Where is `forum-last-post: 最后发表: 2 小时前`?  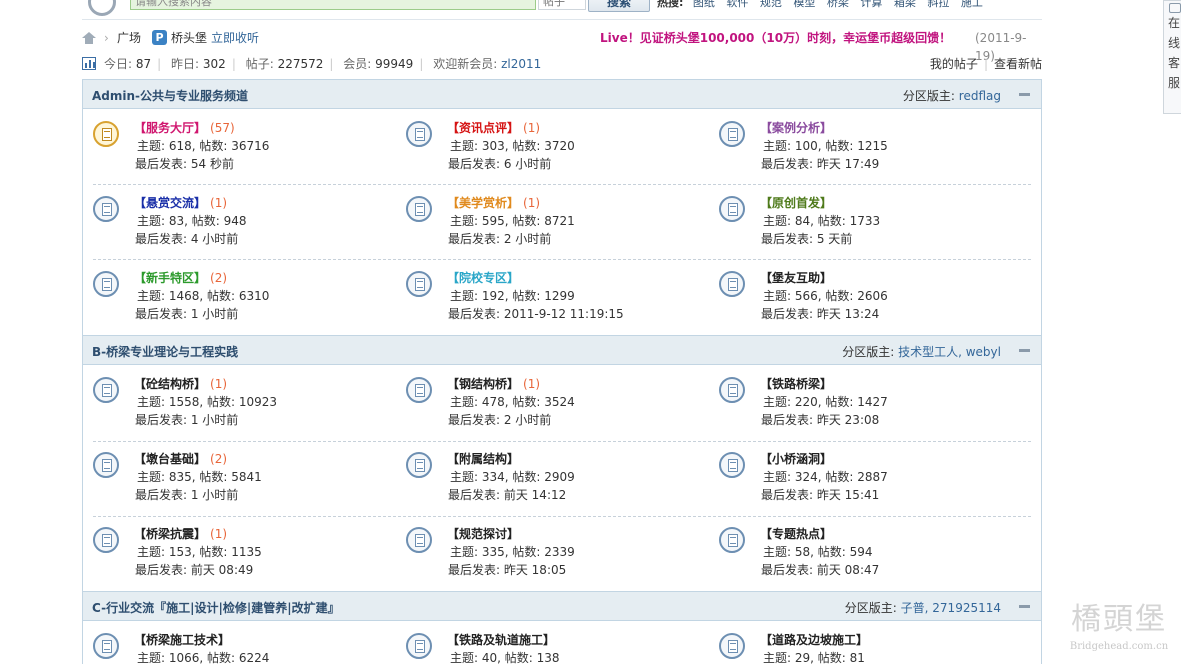
forum-last-post: 最后发表: 2 小时前 is located at coordinates (499, 419).